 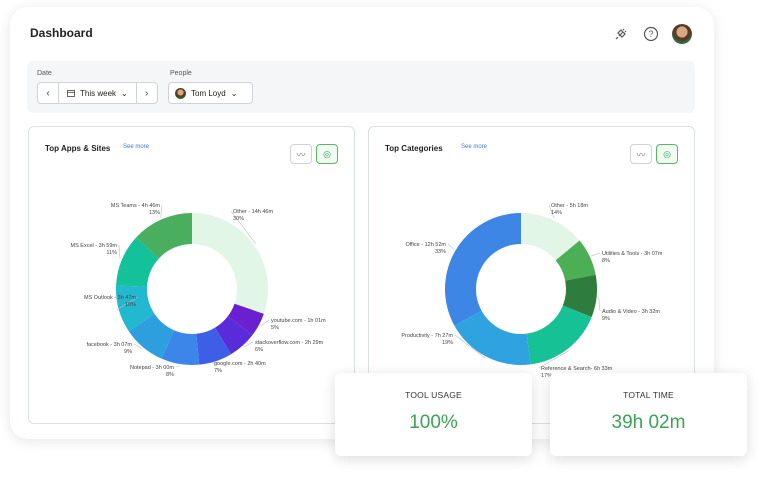 I want to click on tool-usage-card: TOOL USAGE 100%, so click(x=433, y=414).